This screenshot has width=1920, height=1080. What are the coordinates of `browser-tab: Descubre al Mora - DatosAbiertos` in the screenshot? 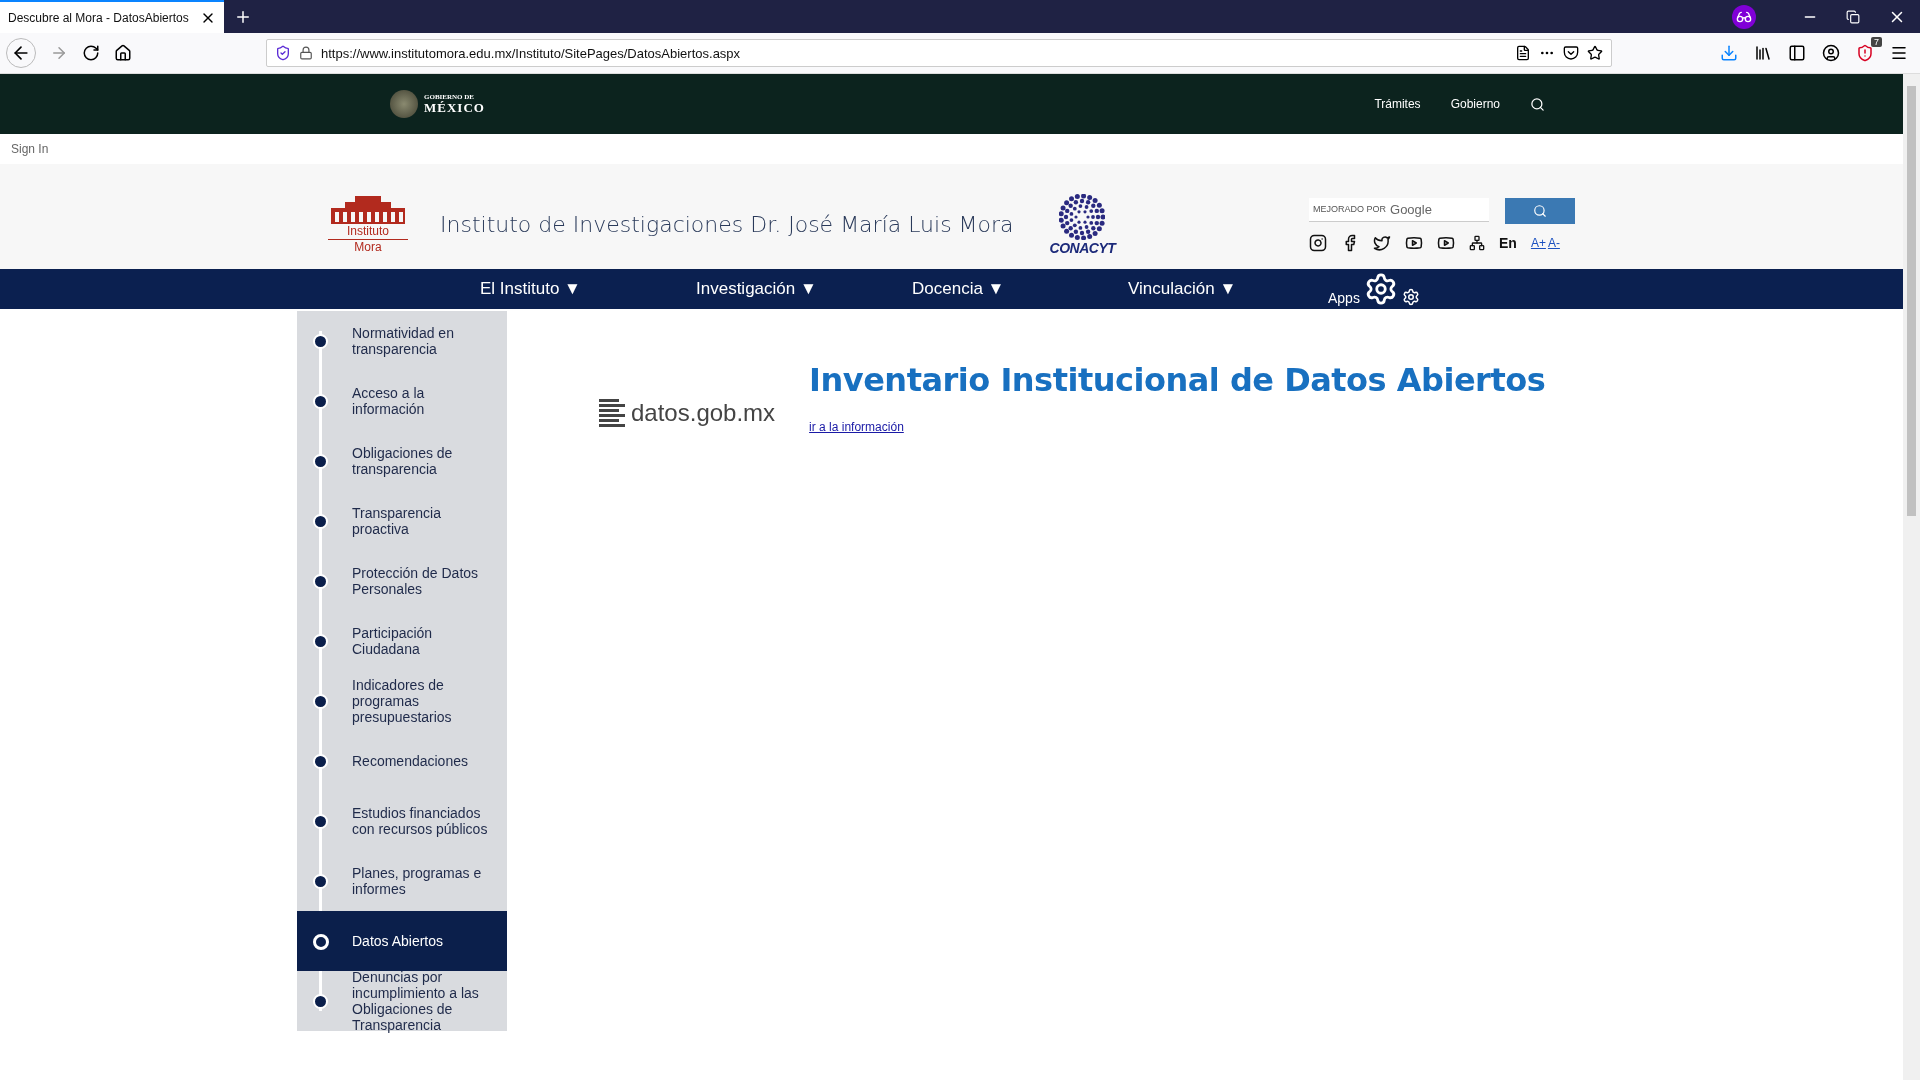 It's located at (112, 16).